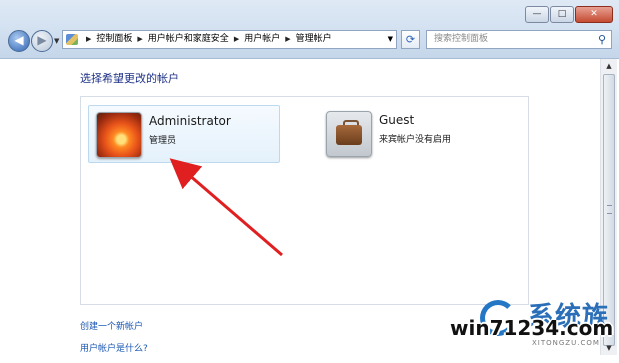  Describe the element at coordinates (188, 39) in the screenshot. I see `breadcrumb-user-accounts-family-safety: 用户帐户和家庭安全` at that location.